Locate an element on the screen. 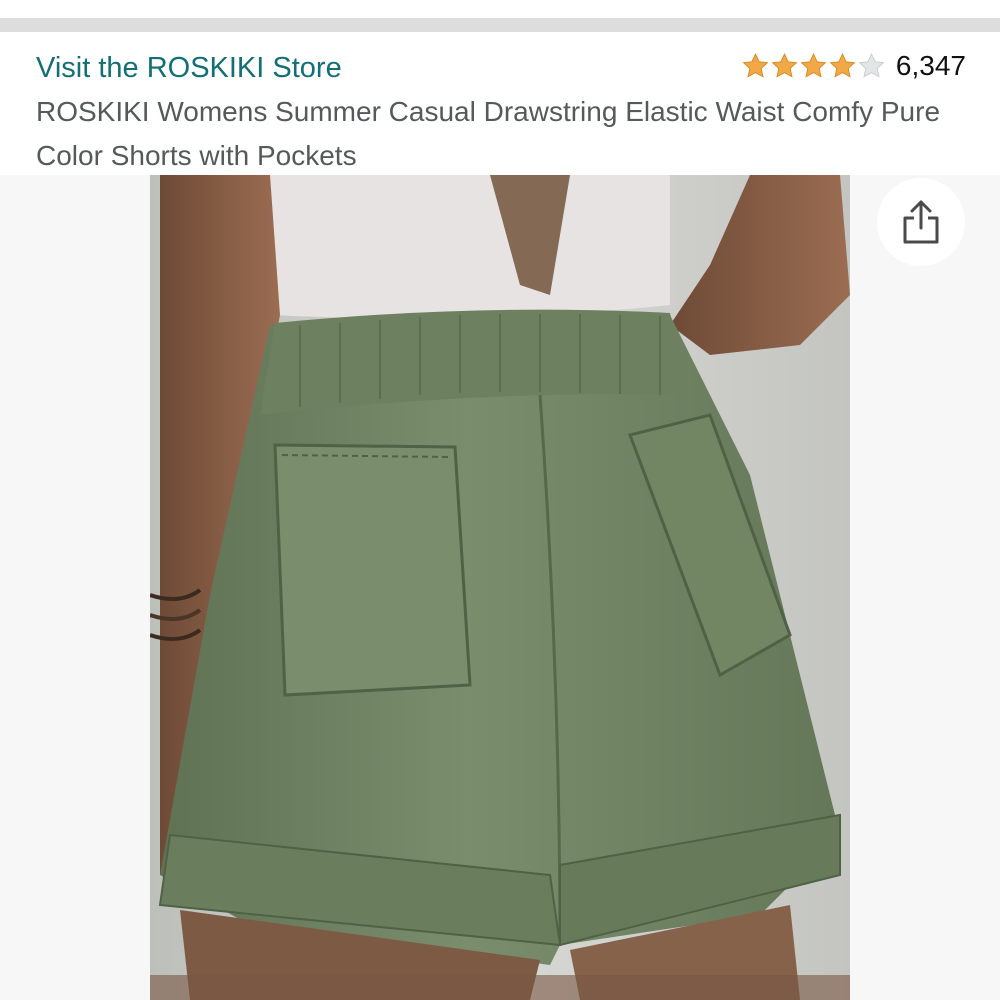 Image resolution: width=1000 pixels, height=1000 pixels. star-rating is located at coordinates (813, 66).